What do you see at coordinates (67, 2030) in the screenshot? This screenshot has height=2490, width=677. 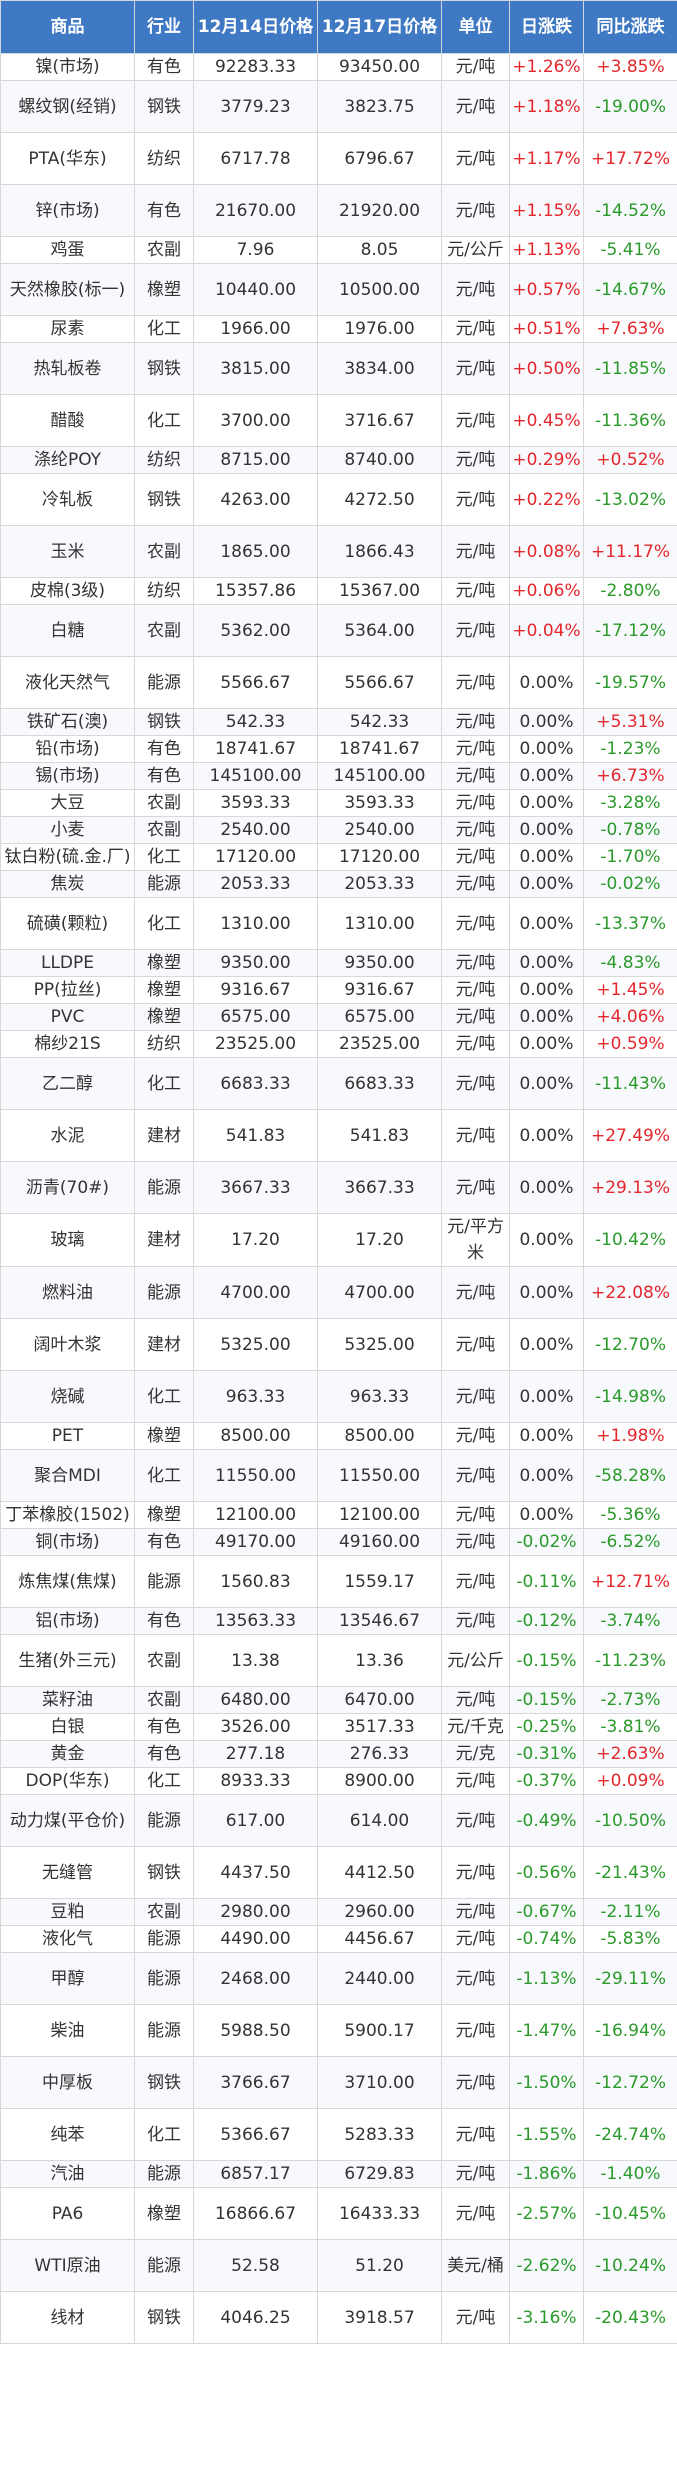 I see `cell-commodity: 柴油` at bounding box center [67, 2030].